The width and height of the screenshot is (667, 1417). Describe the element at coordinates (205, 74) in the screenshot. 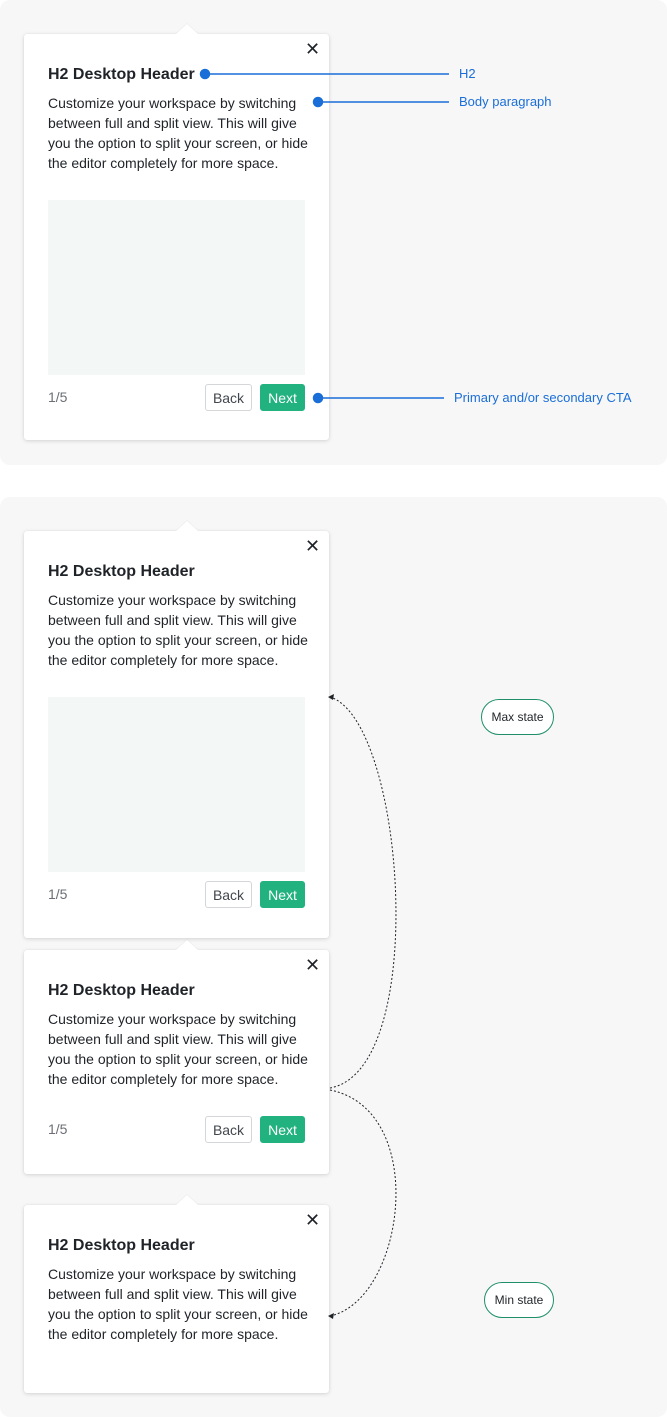

I see `annotation-dot-h2` at that location.